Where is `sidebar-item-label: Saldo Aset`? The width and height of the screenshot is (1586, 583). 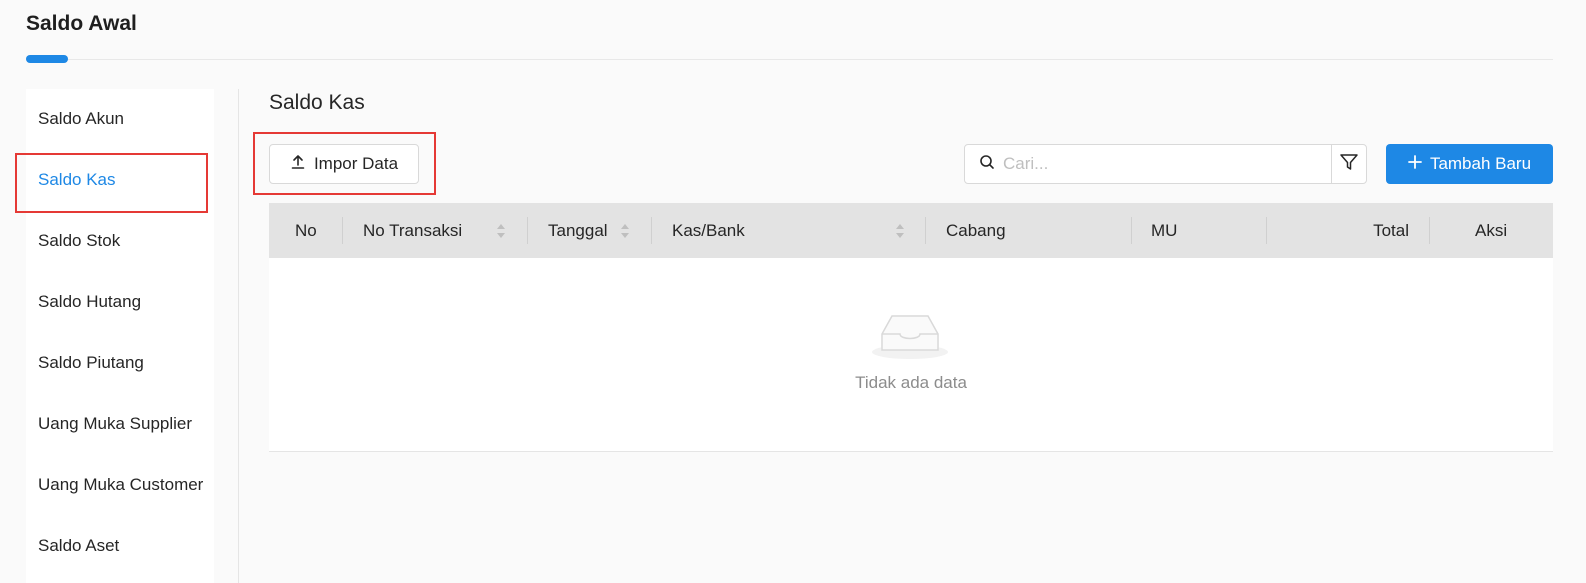 sidebar-item-label: Saldo Aset is located at coordinates (79, 545).